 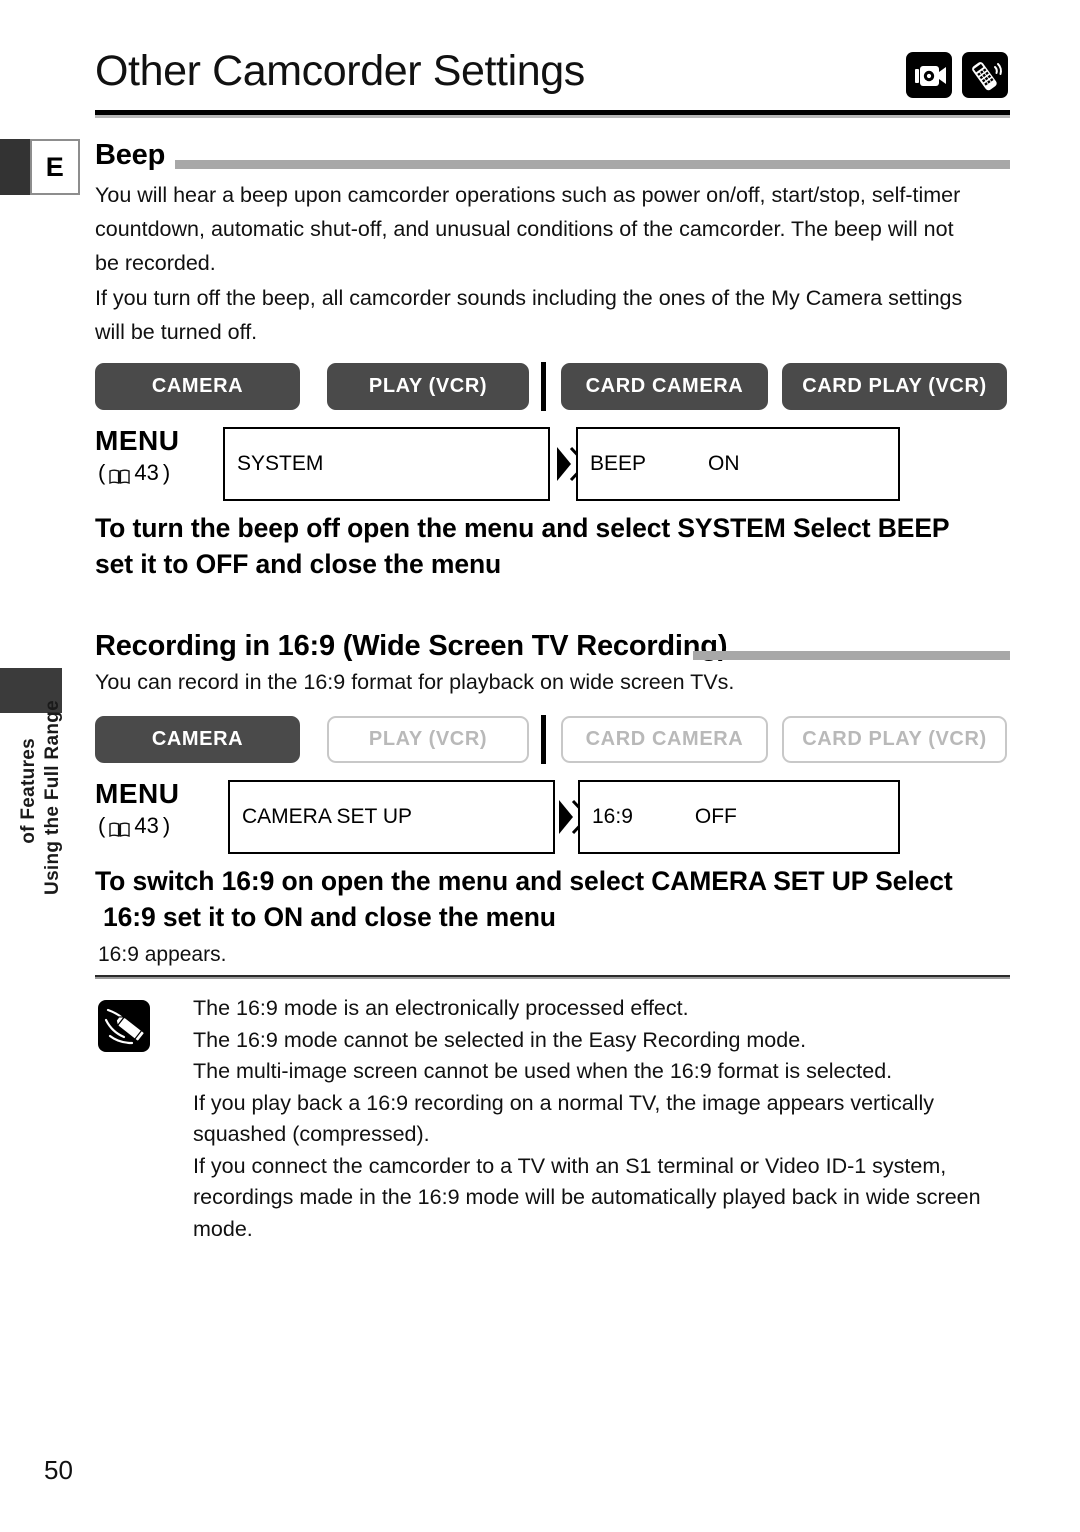 What do you see at coordinates (58, 1470) in the screenshot?
I see `page-number: 50` at bounding box center [58, 1470].